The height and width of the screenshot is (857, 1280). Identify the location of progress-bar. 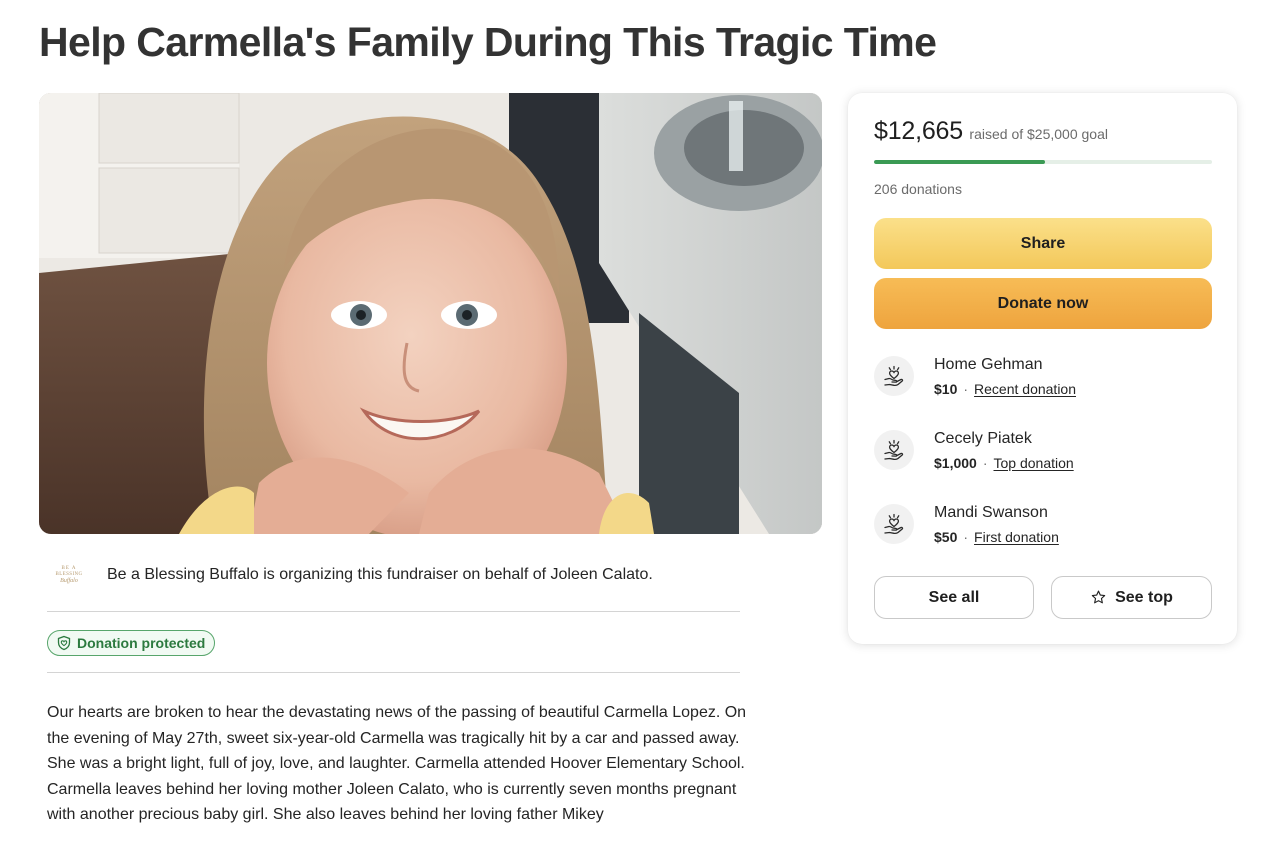
(1043, 162).